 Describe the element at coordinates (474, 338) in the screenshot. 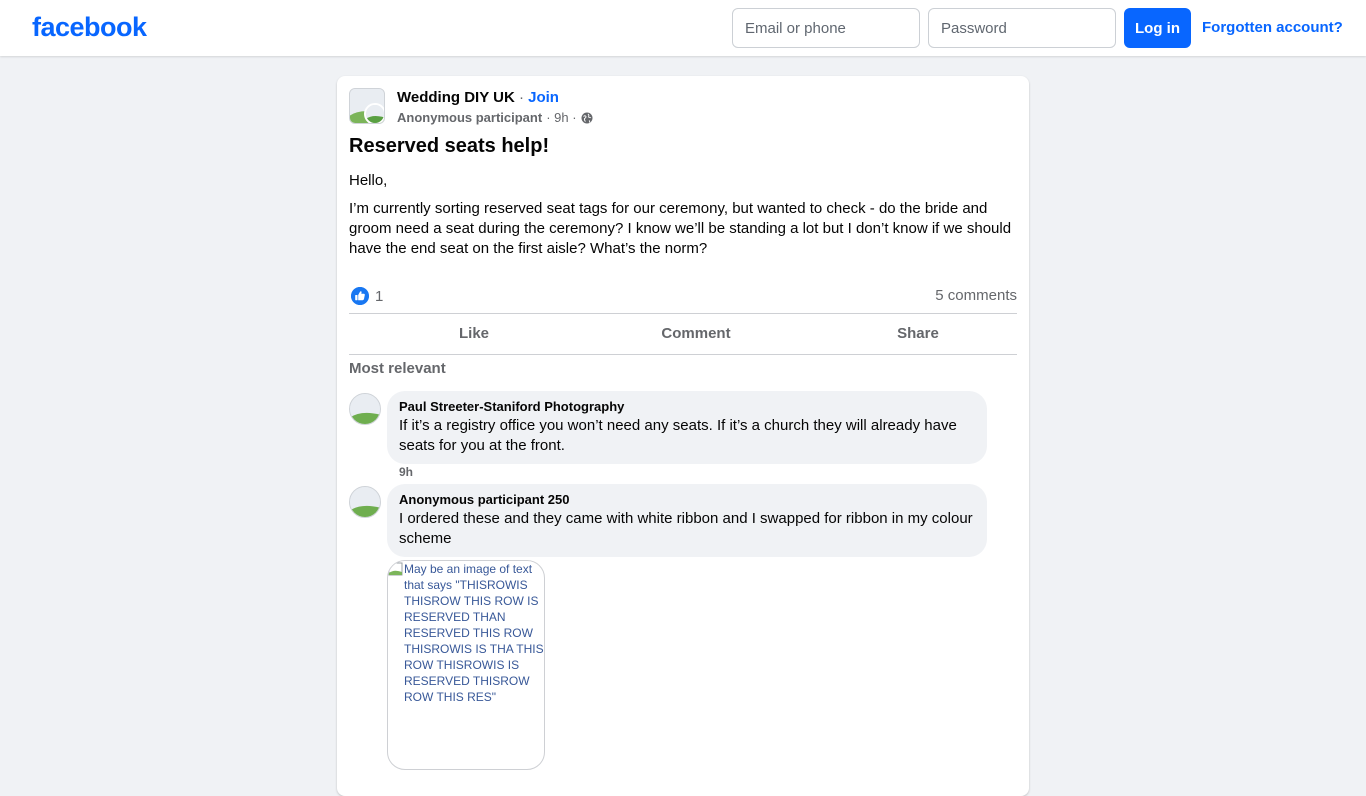

I see `like-button: Like` at that location.